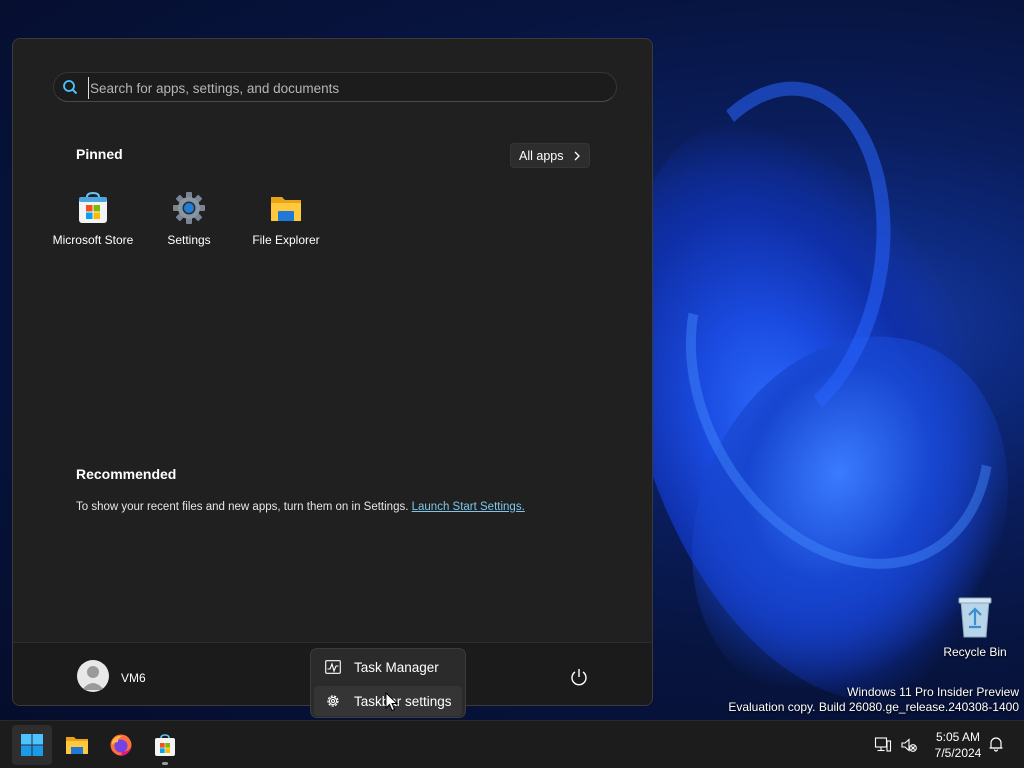 The height and width of the screenshot is (768, 1024). What do you see at coordinates (396, 667) in the screenshot?
I see `menu-item-label: Task Manager` at bounding box center [396, 667].